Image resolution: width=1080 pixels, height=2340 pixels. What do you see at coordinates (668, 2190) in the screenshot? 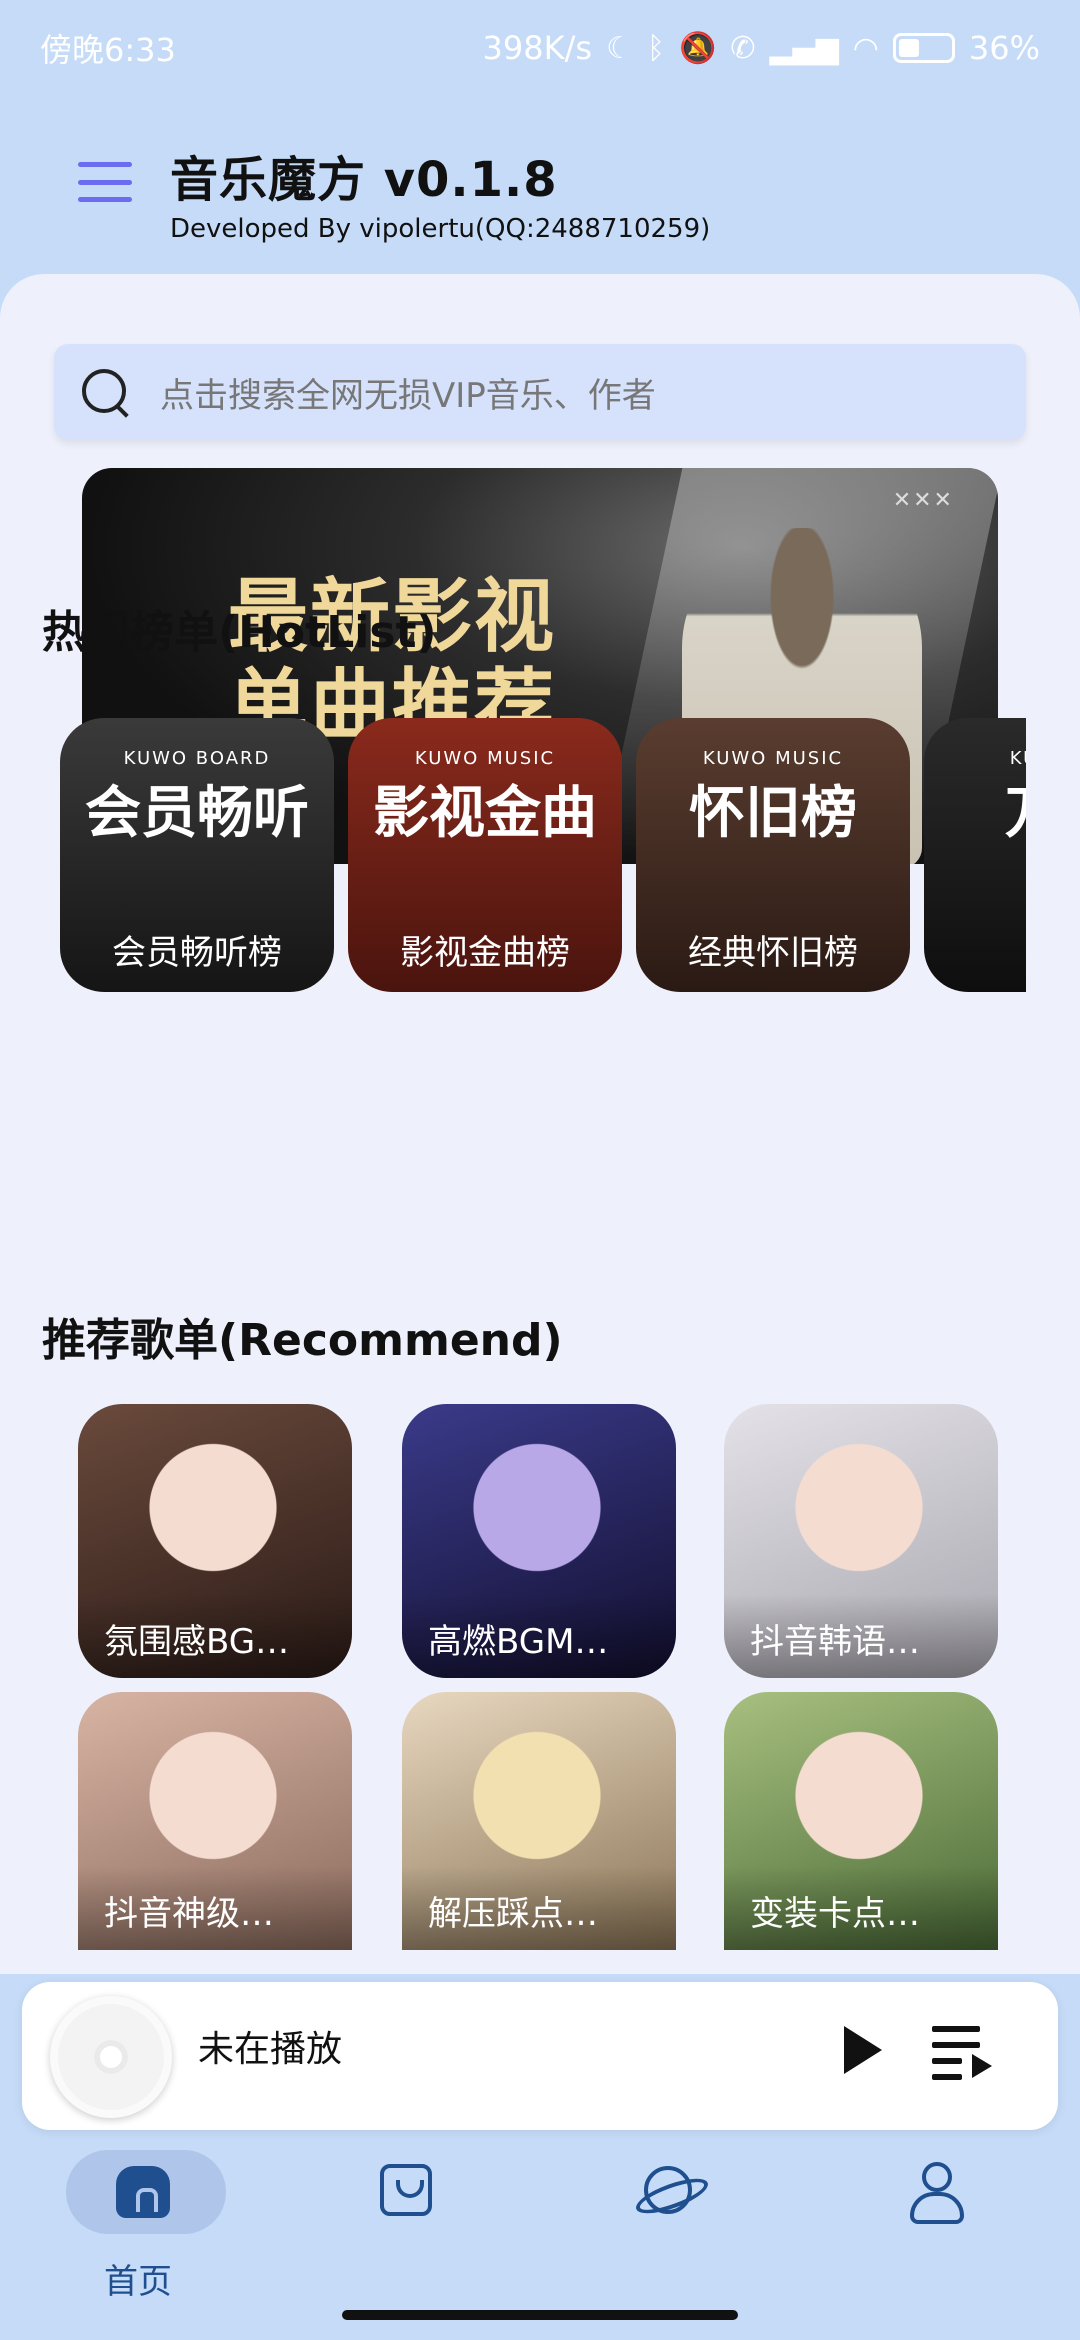
I see `planet-icon` at bounding box center [668, 2190].